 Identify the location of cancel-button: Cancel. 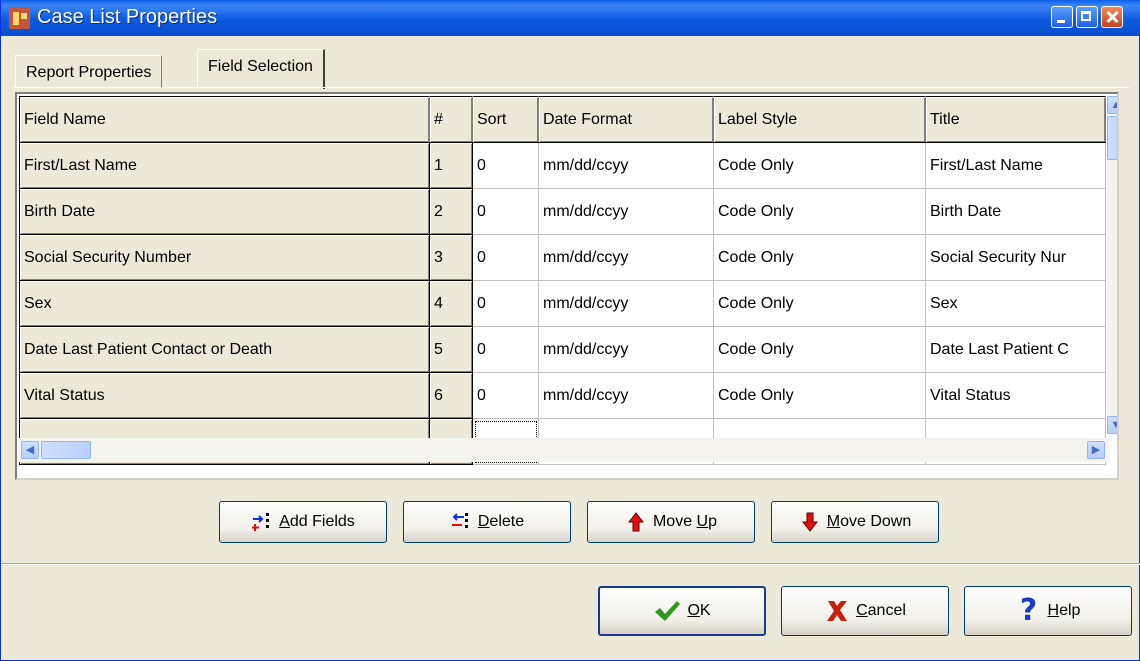
(865, 611).